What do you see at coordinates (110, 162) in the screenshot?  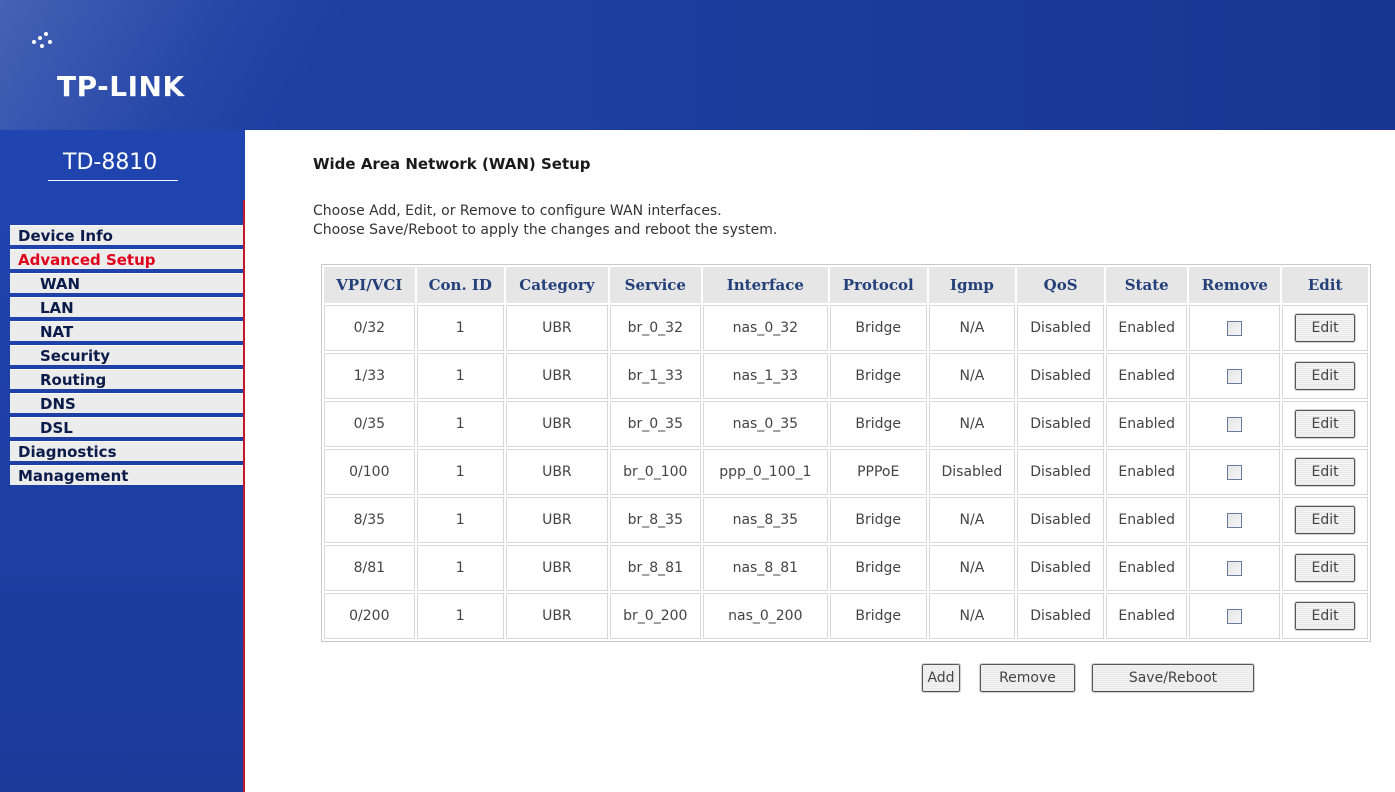 I see `model-name: TD-8810` at bounding box center [110, 162].